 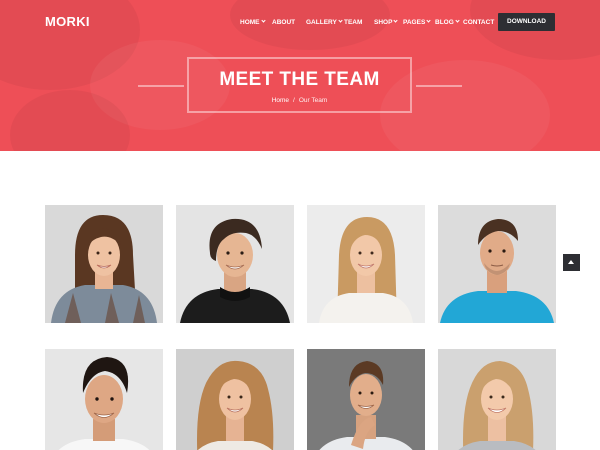 I want to click on chevron-up-icon, so click(x=571, y=262).